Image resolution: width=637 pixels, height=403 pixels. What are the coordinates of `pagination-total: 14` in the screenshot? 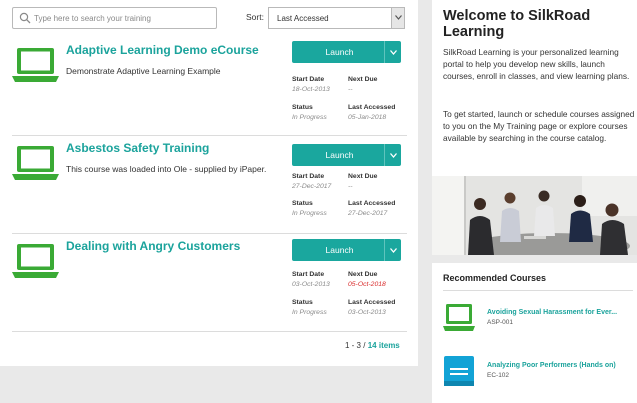 It's located at (372, 345).